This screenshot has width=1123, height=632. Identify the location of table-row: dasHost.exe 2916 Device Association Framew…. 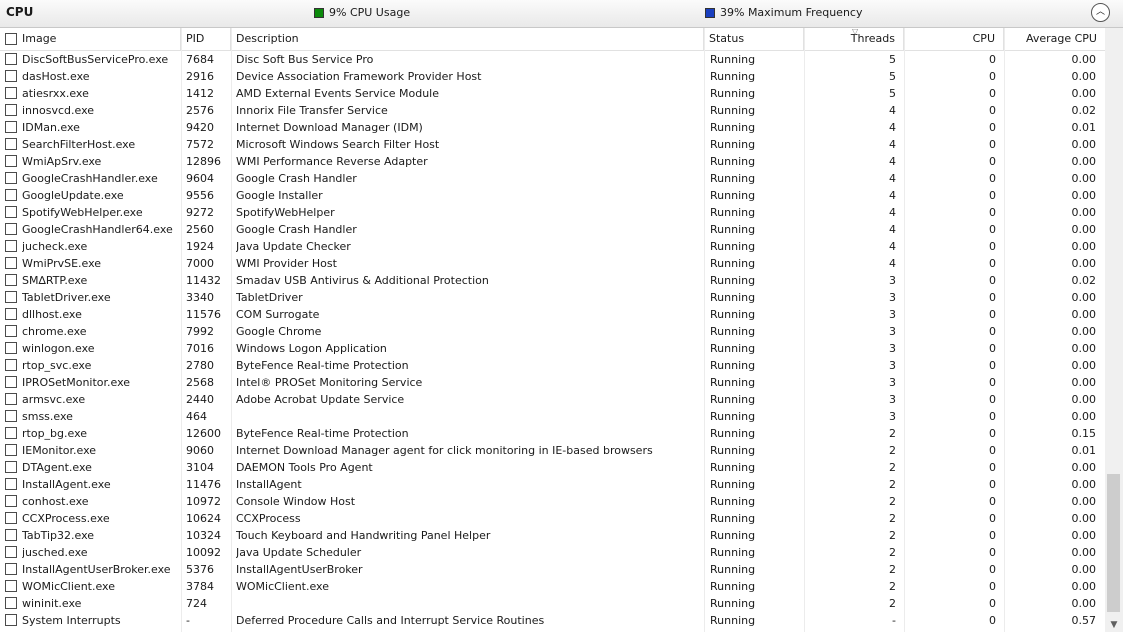
(552, 76).